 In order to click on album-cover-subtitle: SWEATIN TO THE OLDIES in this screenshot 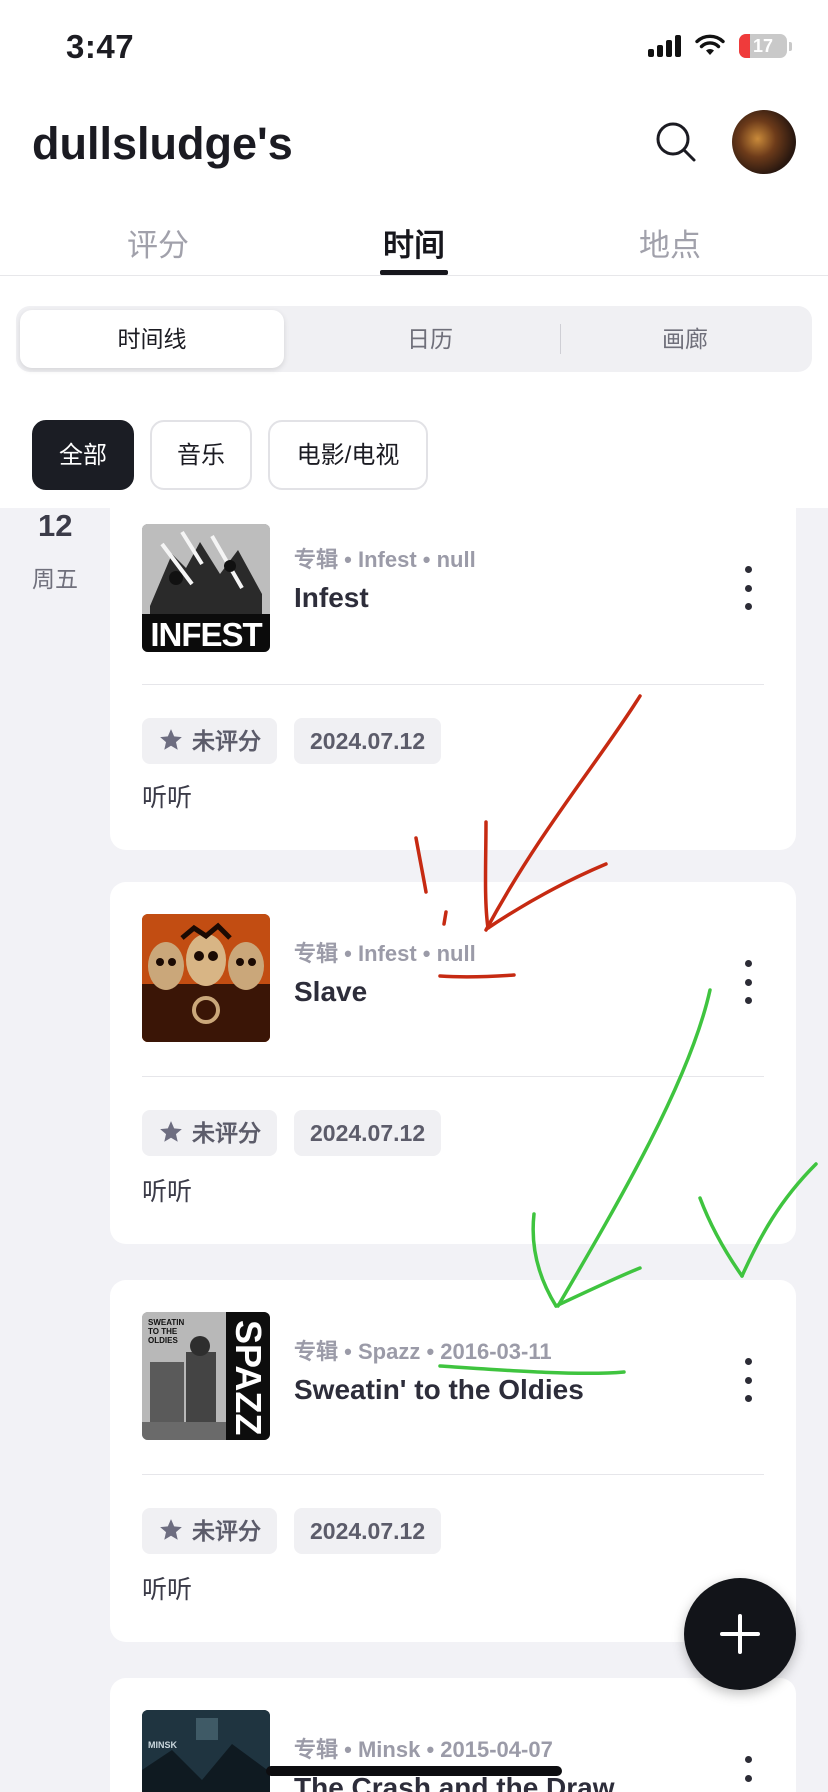, I will do `click(166, 1331)`.